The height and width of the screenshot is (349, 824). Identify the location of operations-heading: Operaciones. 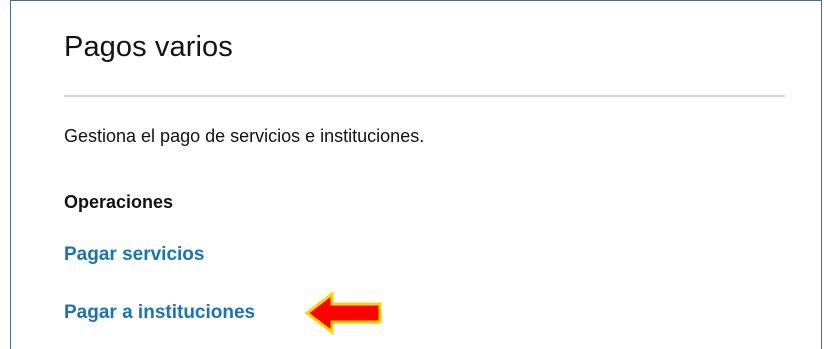
(119, 202).